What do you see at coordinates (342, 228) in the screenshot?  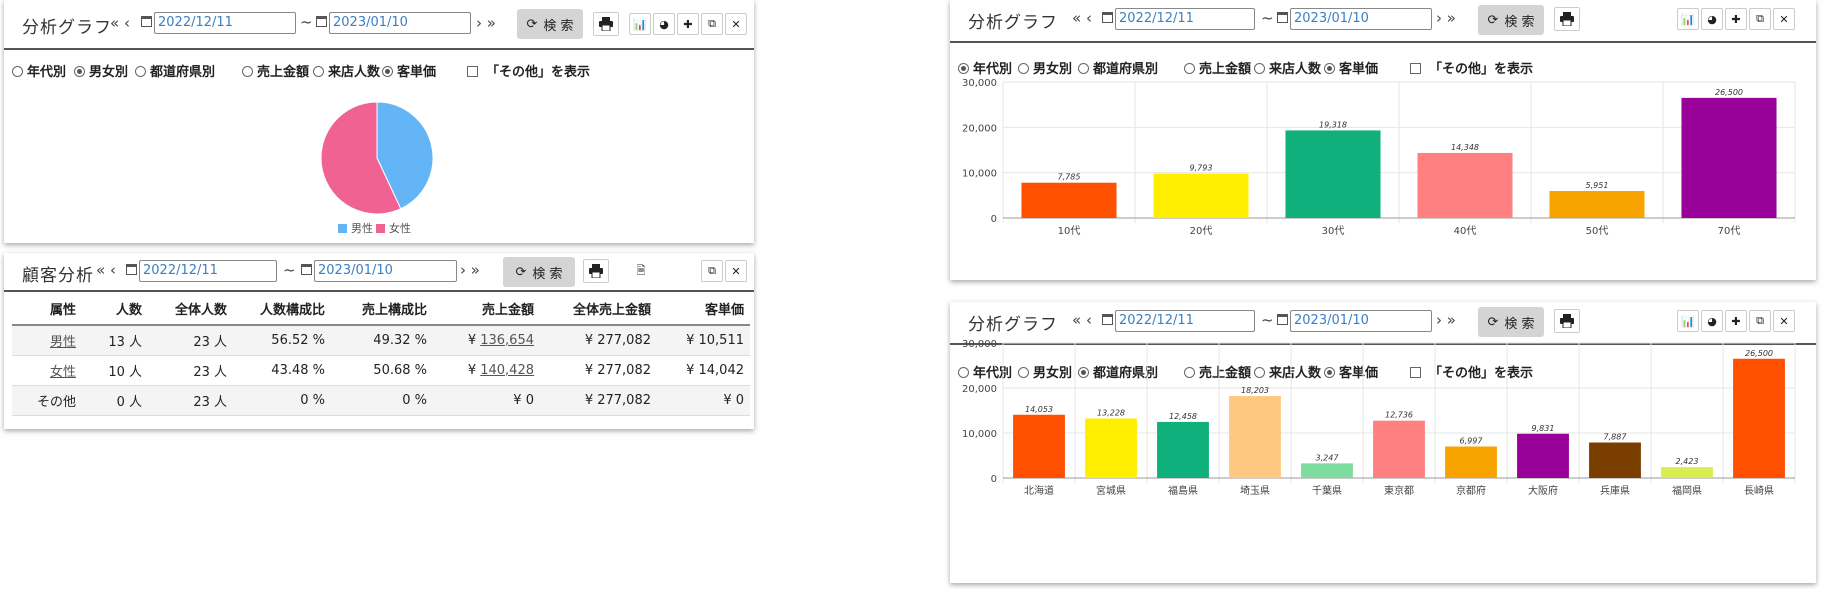 I see `legend-swatch` at bounding box center [342, 228].